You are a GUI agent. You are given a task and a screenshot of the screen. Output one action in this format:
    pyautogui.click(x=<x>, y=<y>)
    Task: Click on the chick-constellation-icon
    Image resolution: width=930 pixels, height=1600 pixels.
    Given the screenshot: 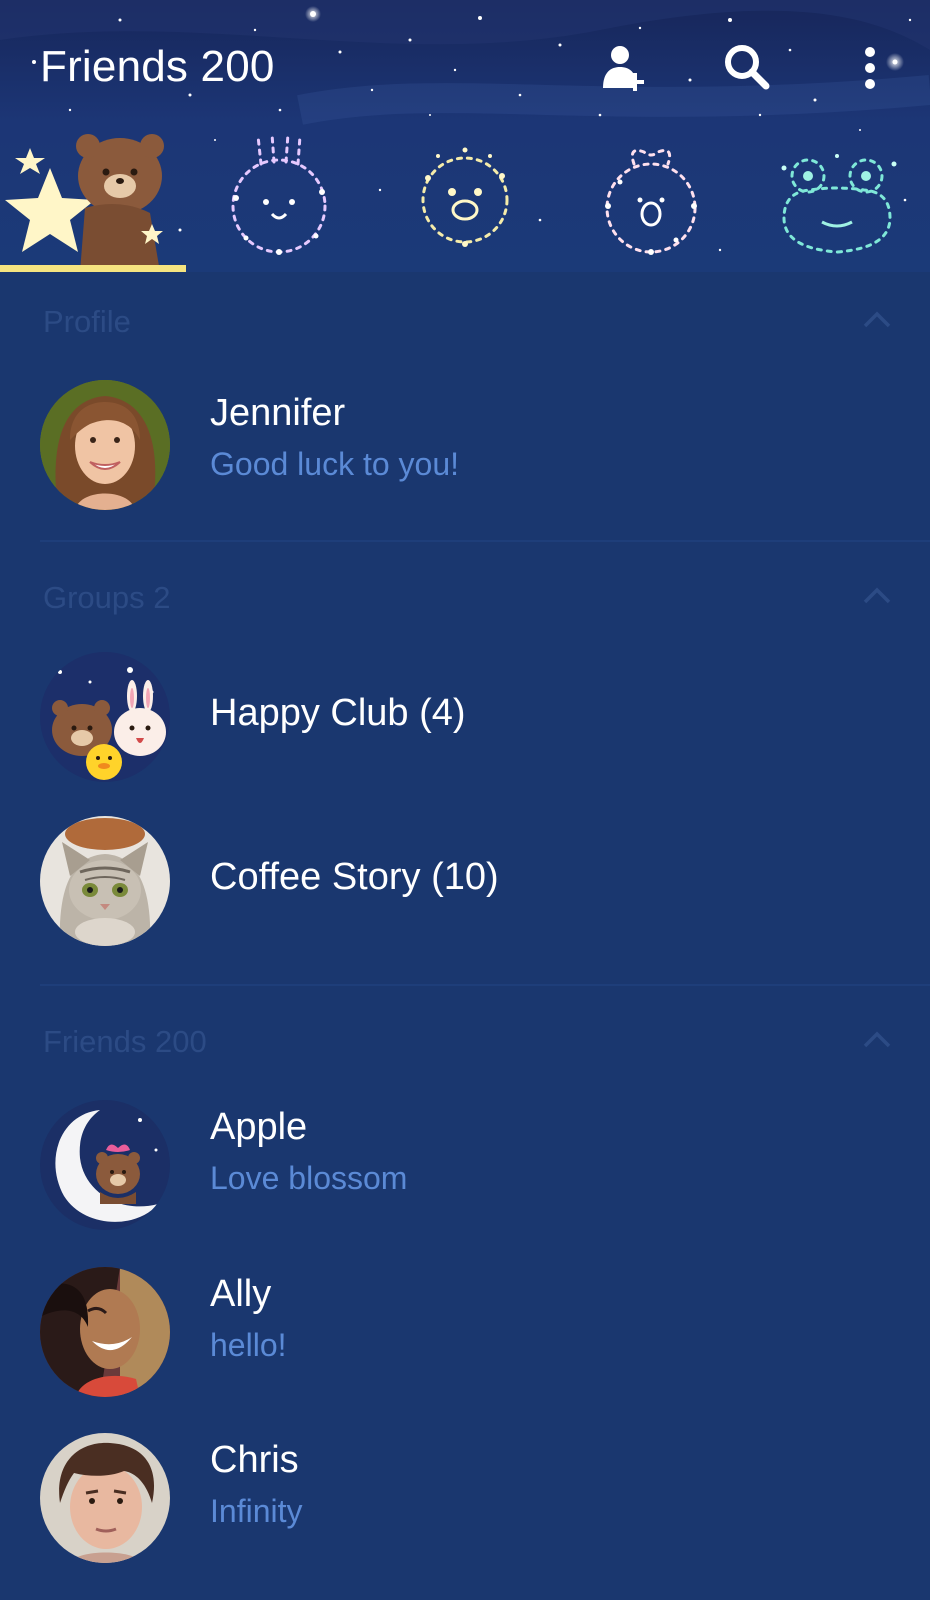 What is the action you would take?
    pyautogui.click(x=465, y=197)
    